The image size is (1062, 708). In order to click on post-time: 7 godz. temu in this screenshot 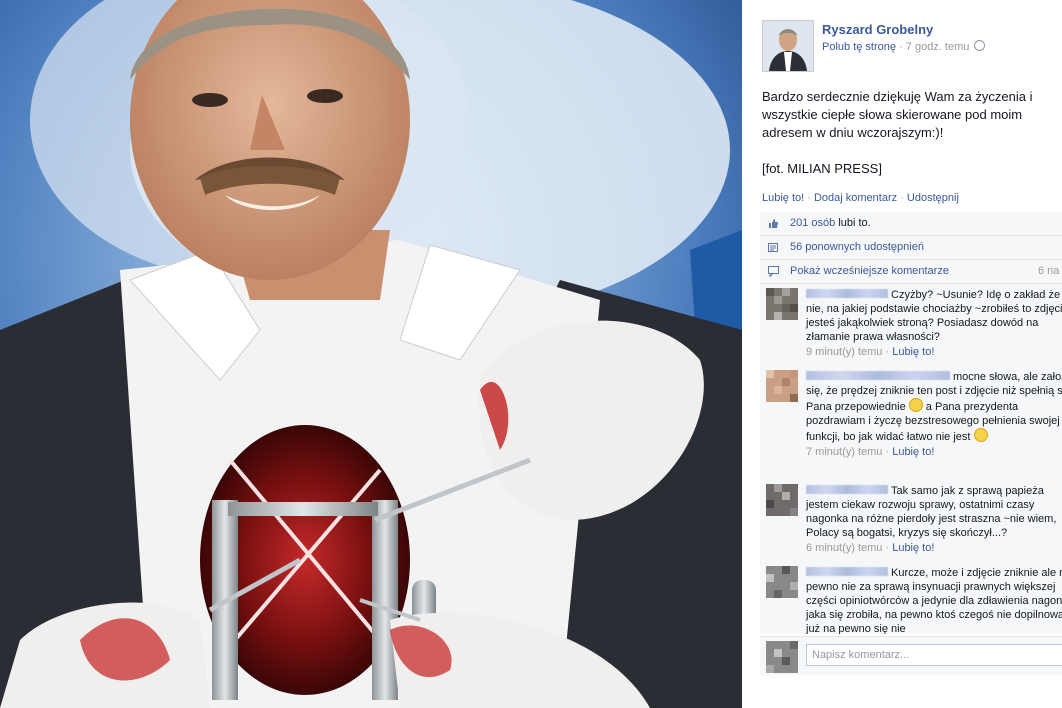, I will do `click(938, 47)`.